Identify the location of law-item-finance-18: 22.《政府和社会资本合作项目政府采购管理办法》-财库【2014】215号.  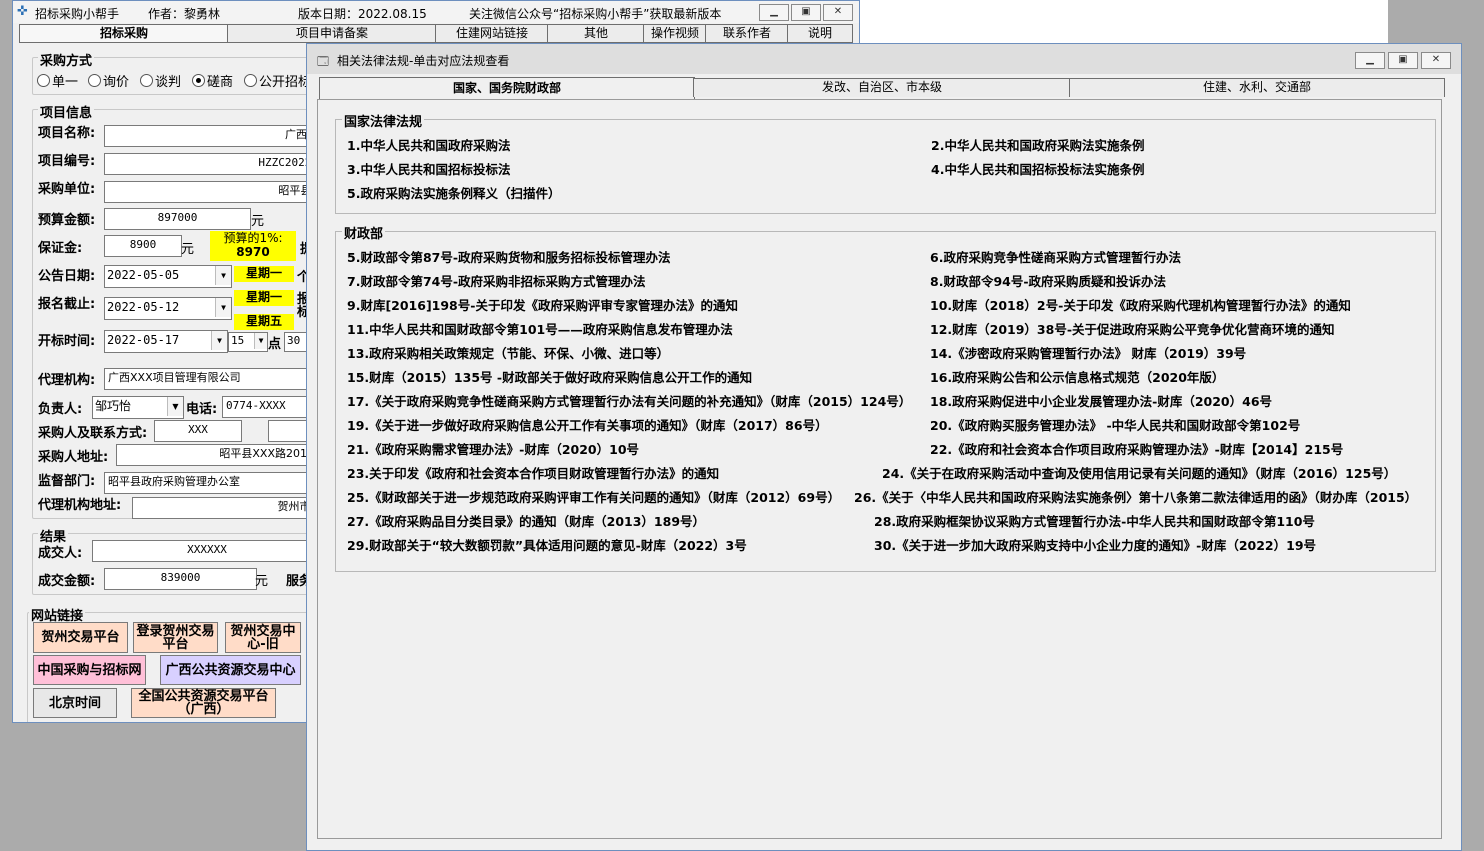
(1136, 448).